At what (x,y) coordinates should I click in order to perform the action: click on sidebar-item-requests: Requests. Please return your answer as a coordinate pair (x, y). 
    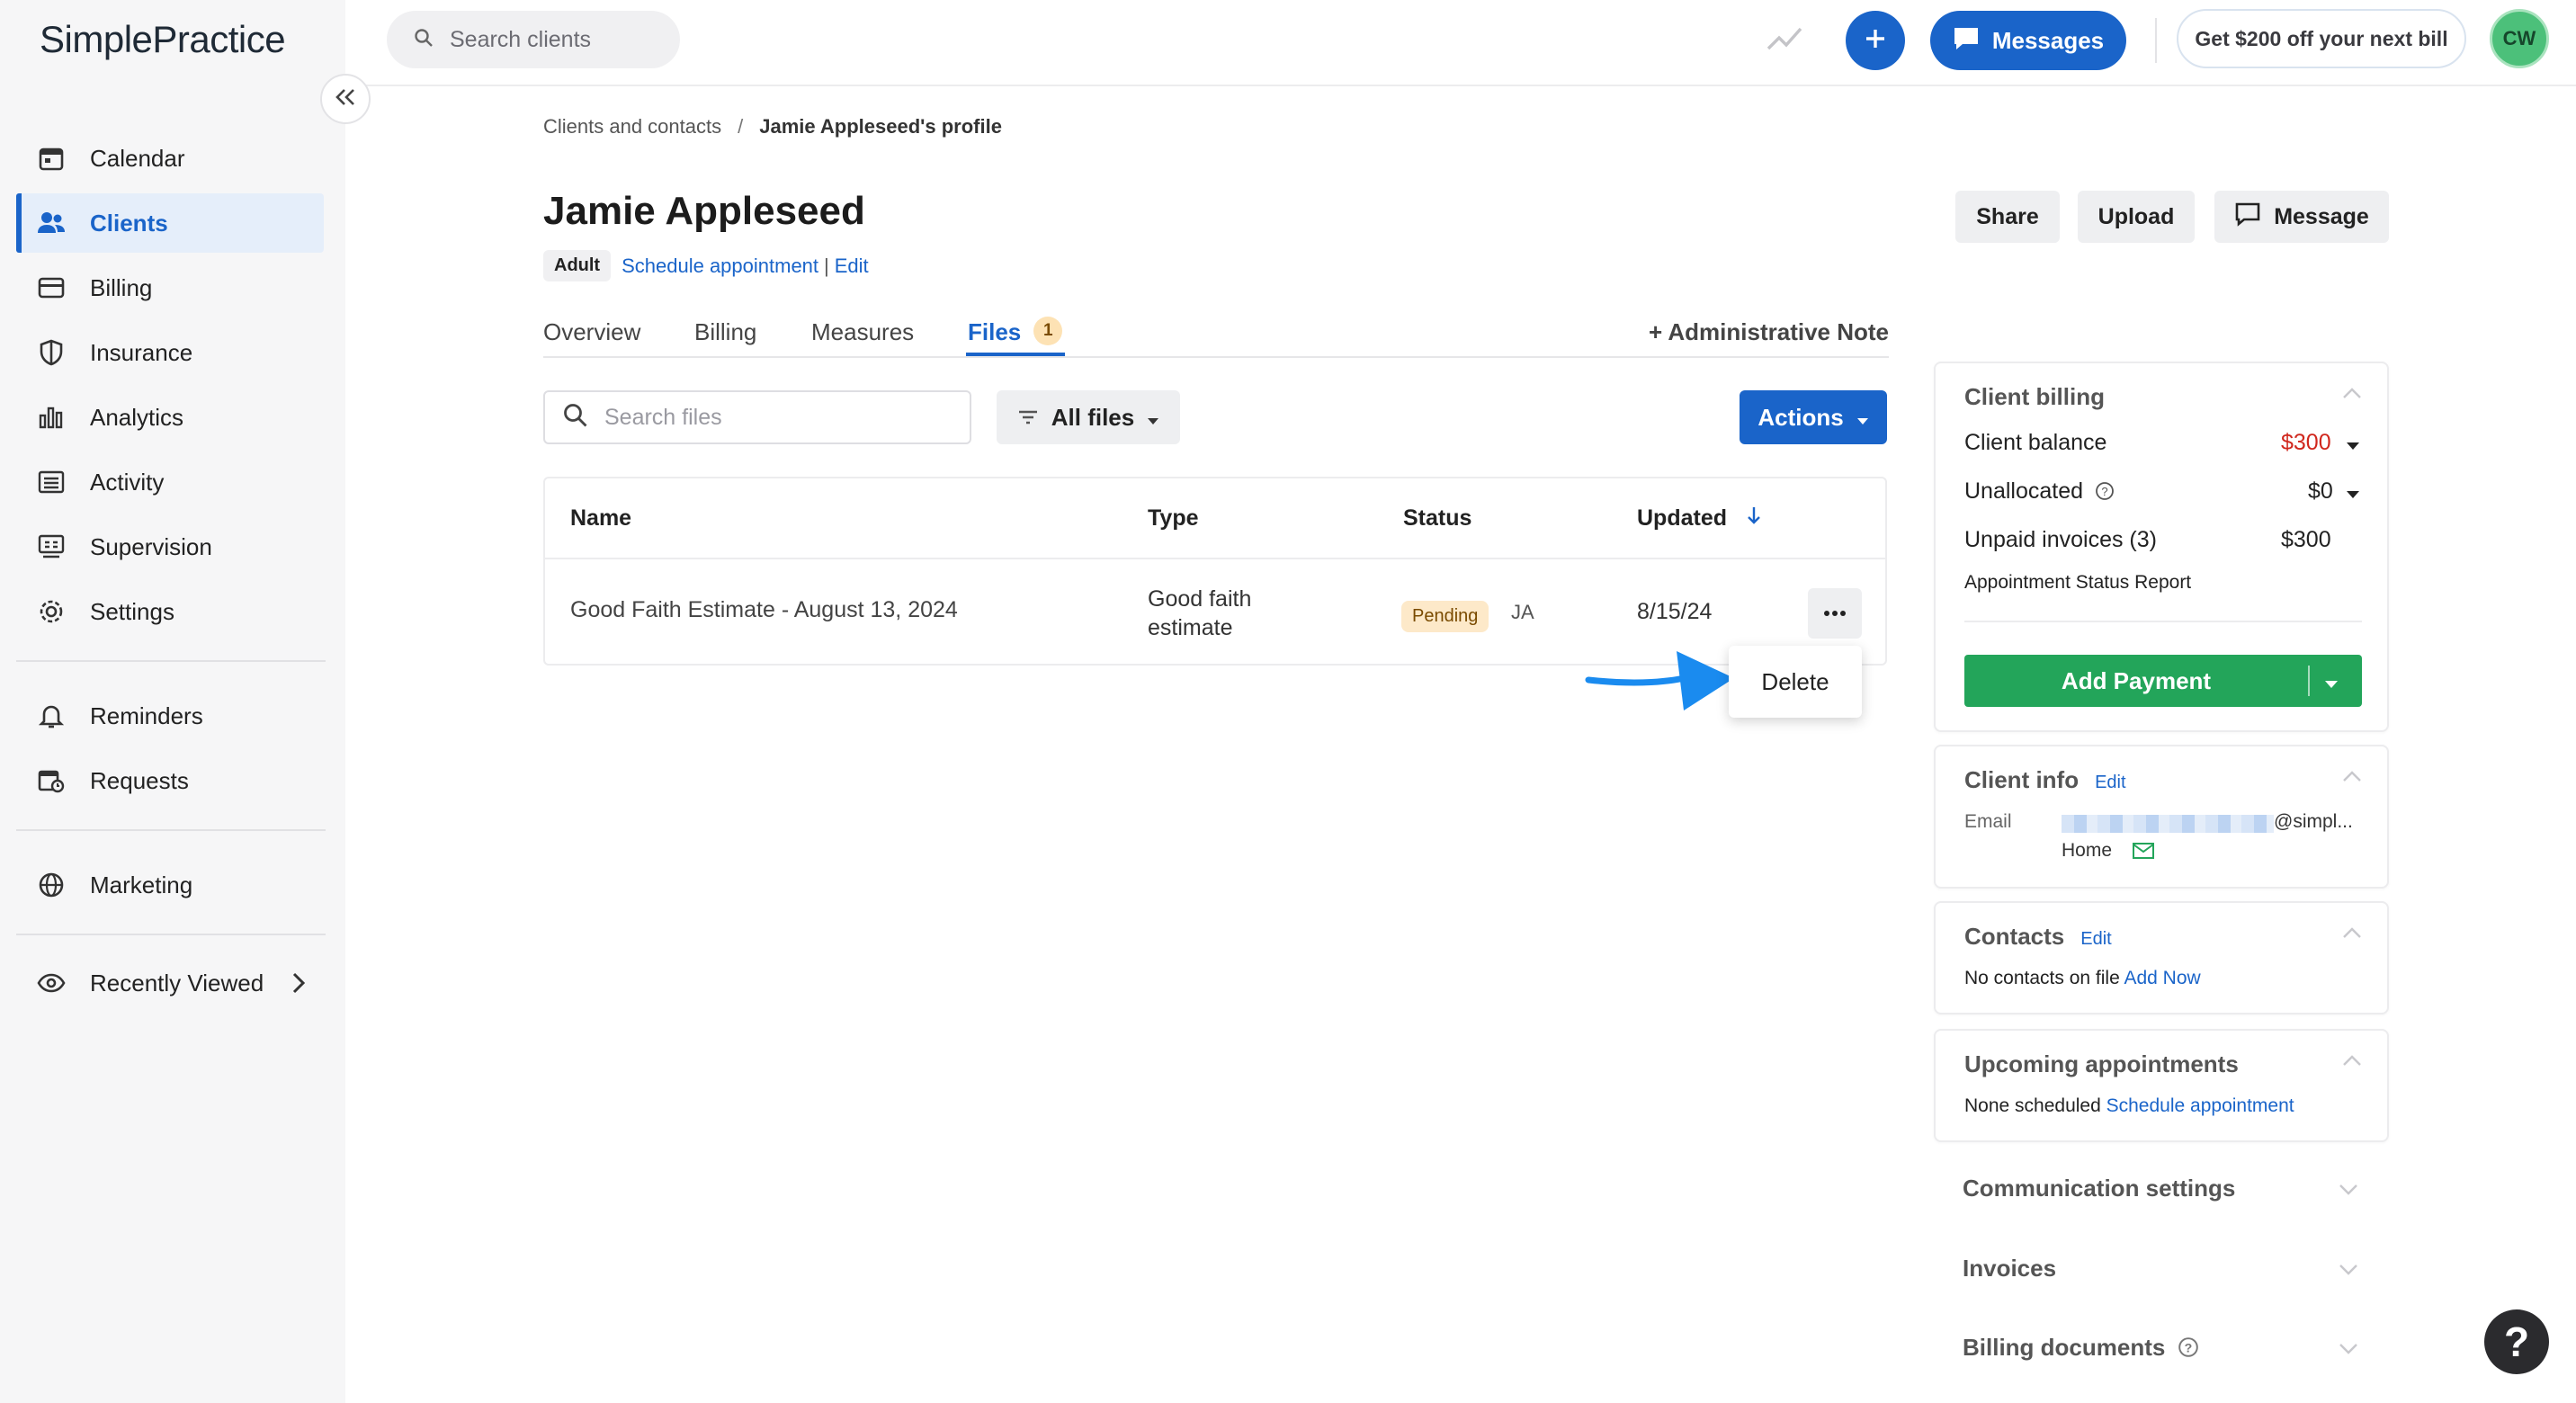
    Looking at the image, I should click on (170, 781).